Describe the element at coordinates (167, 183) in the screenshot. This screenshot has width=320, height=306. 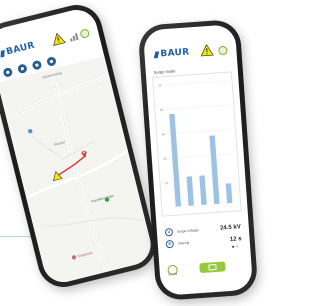
I see `y-tick-label: 10` at that location.